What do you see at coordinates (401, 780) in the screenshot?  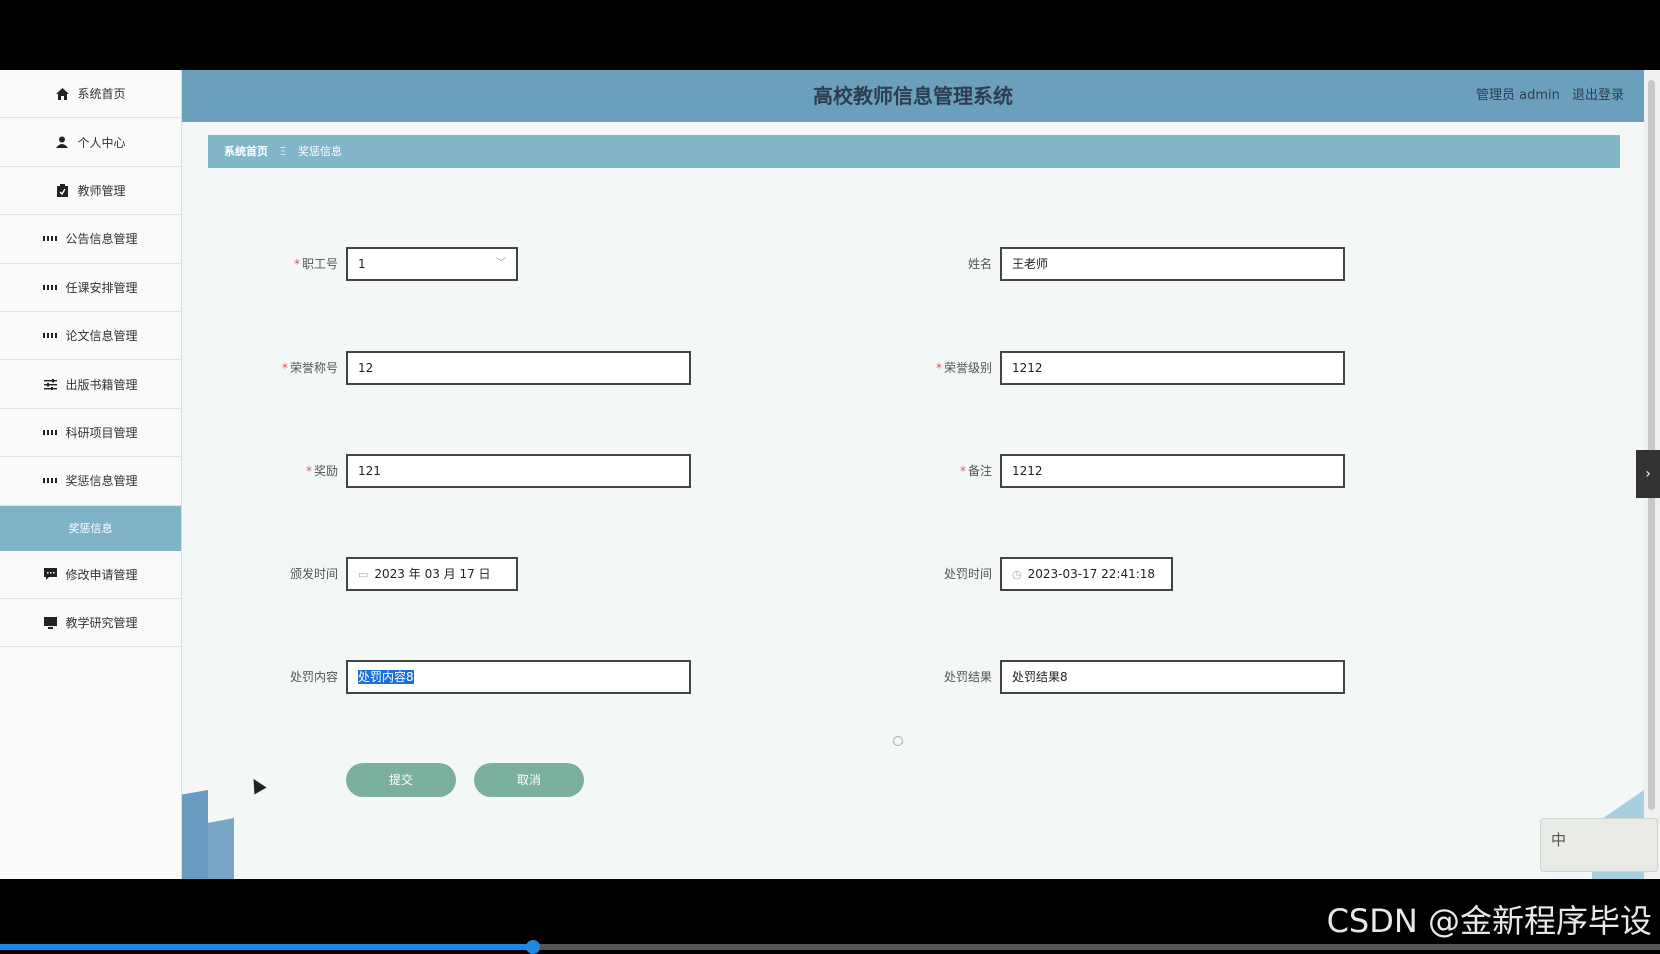 I see `submit-button: 提交` at bounding box center [401, 780].